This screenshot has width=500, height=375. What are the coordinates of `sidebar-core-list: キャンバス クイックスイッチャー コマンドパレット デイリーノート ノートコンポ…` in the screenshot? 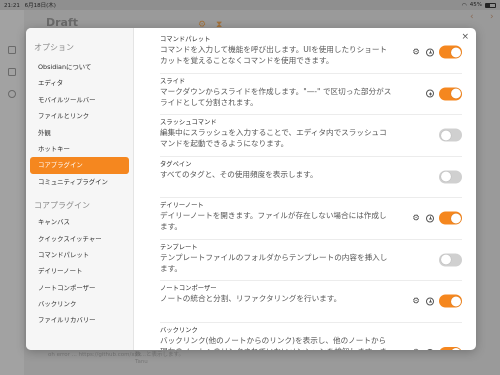 It's located at (79, 271).